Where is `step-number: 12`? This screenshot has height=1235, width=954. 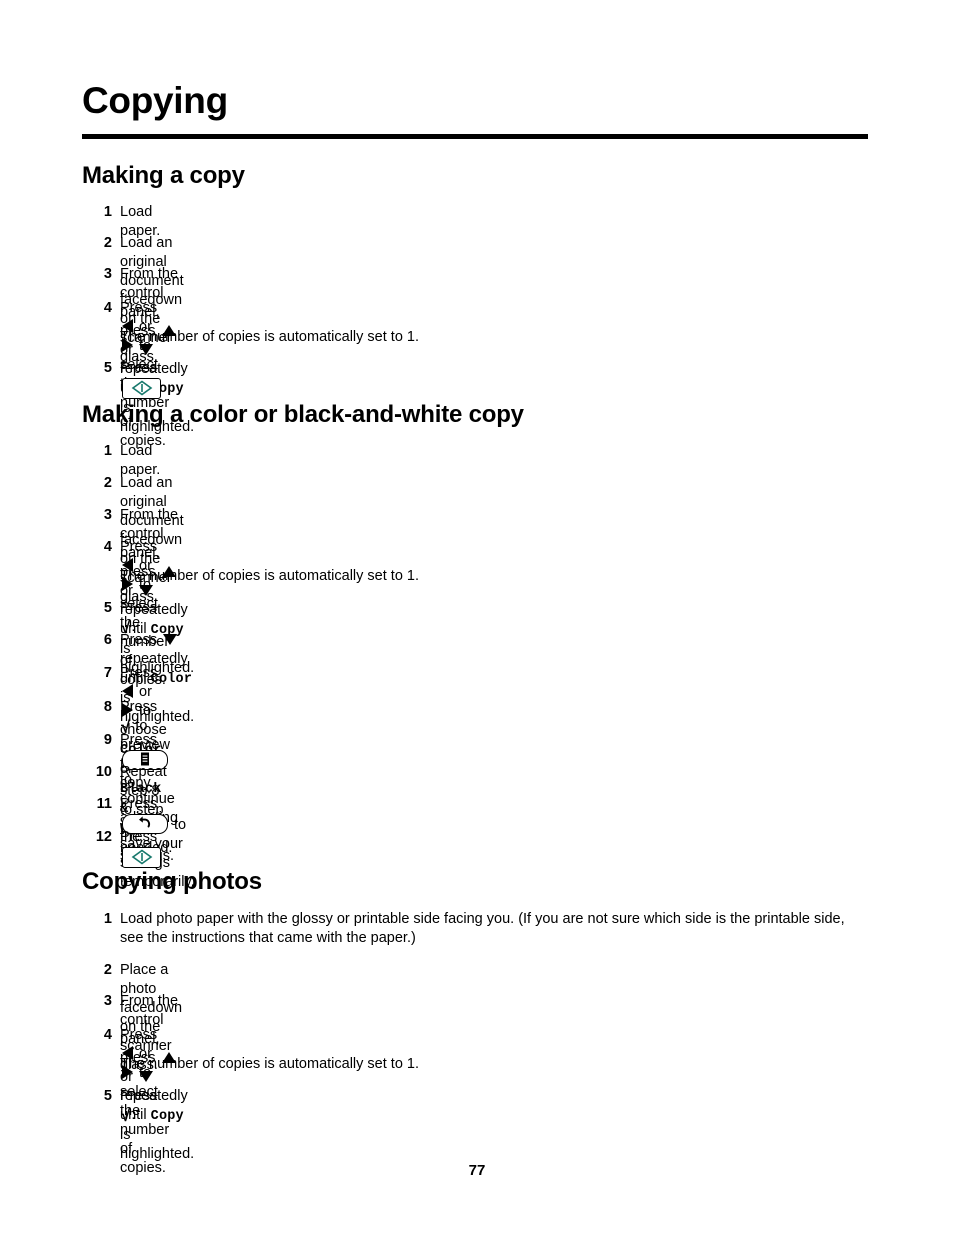 step-number: 12 is located at coordinates (103, 837).